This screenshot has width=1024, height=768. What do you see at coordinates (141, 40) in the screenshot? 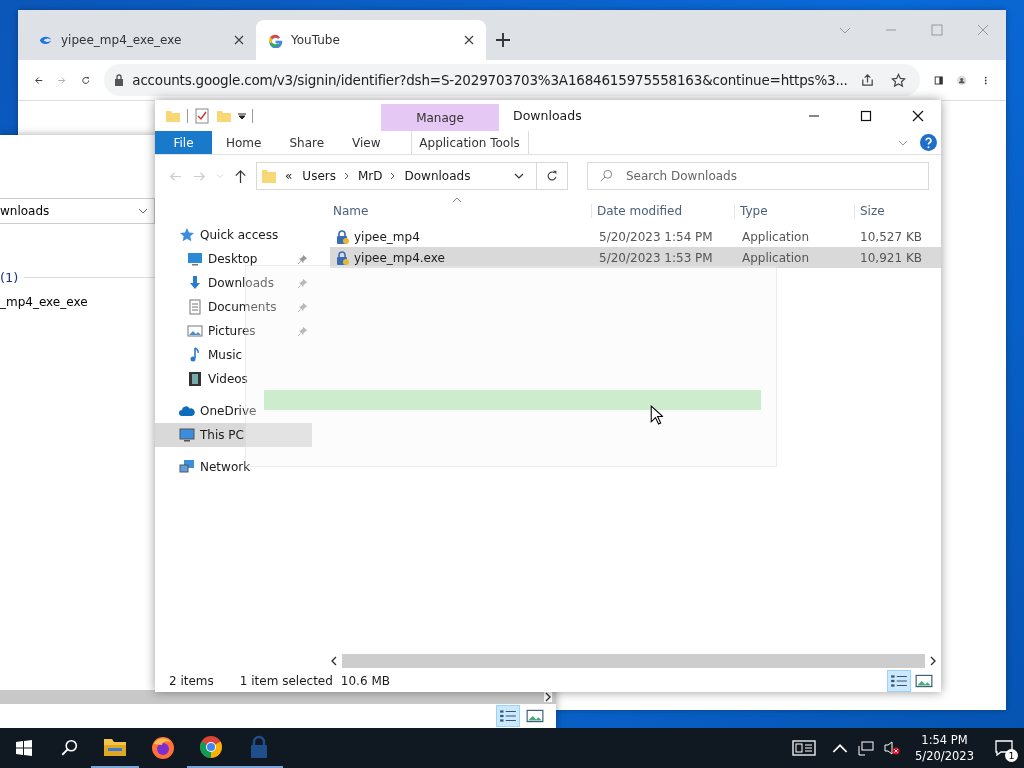
I see `browser-tab: yipee_mp4_exe_exe` at bounding box center [141, 40].